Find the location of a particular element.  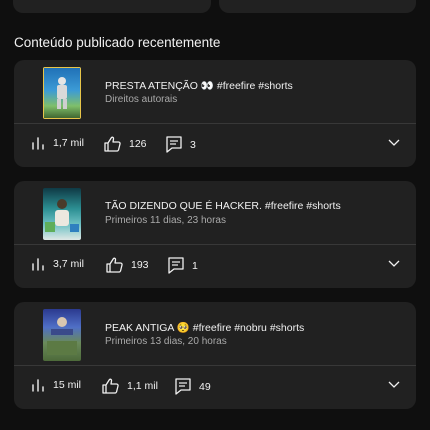

views-stat: 15 mil is located at coordinates (56, 385).